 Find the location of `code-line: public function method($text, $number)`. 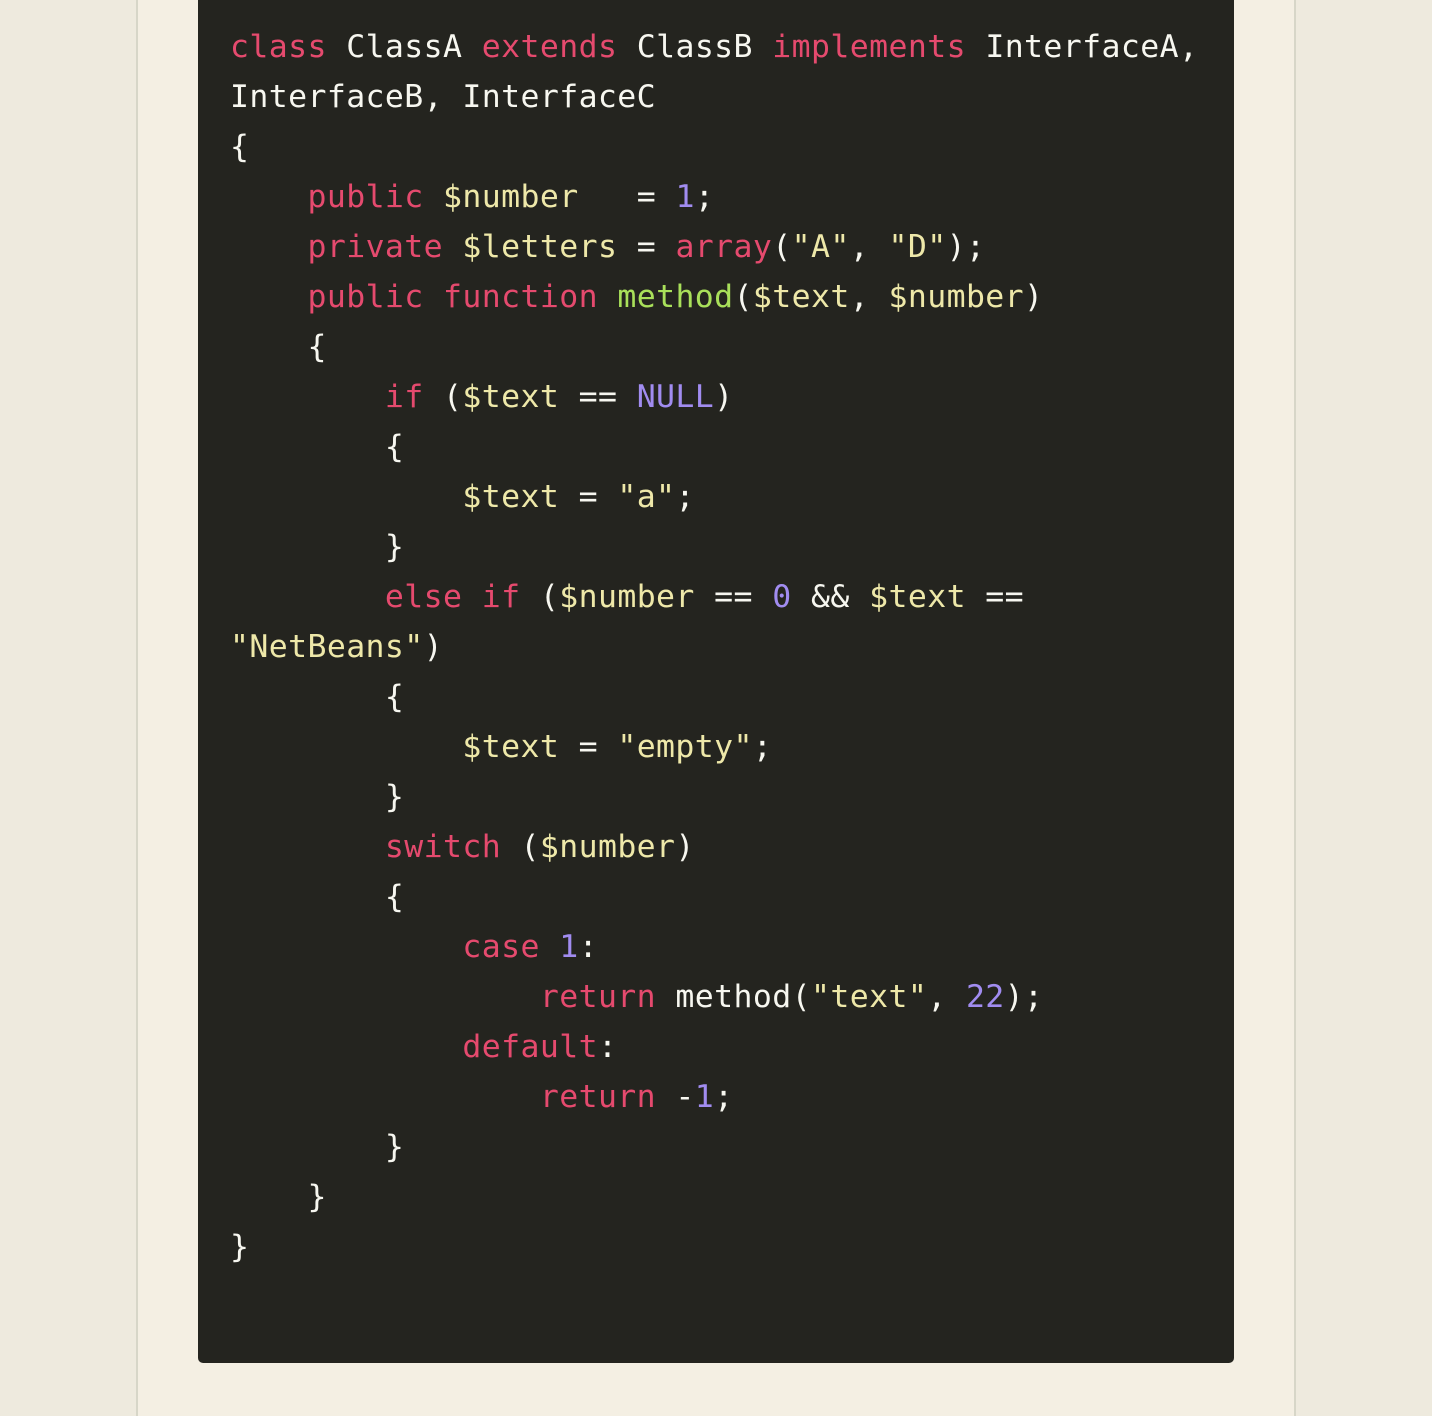

code-line: public function method($text, $number) is located at coordinates (636, 297).